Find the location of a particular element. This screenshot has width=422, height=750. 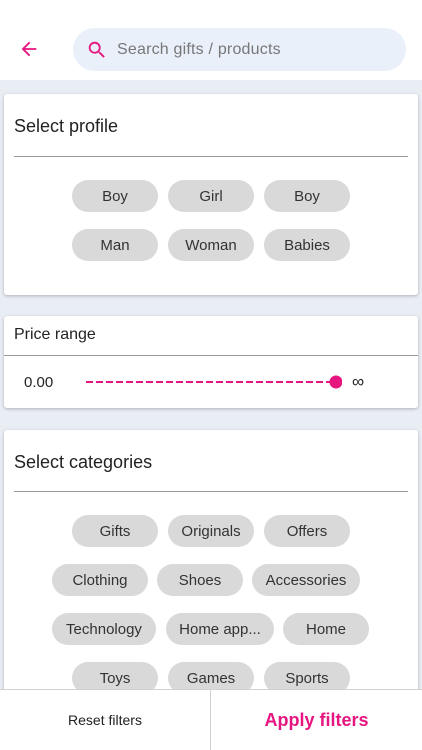

profile-chip: Babies is located at coordinates (307, 245).